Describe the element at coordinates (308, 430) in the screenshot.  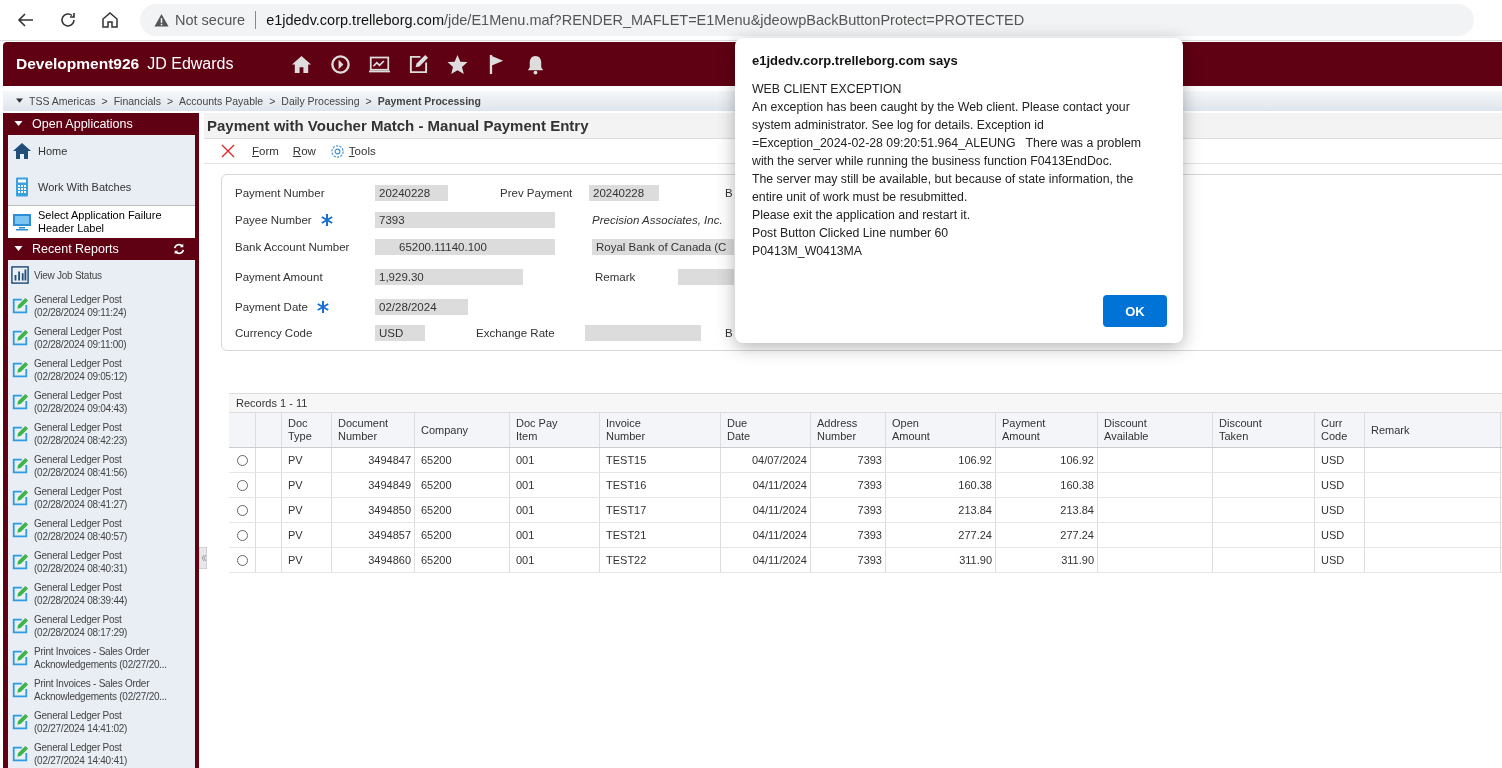
I see `column-header: Doc Type` at that location.